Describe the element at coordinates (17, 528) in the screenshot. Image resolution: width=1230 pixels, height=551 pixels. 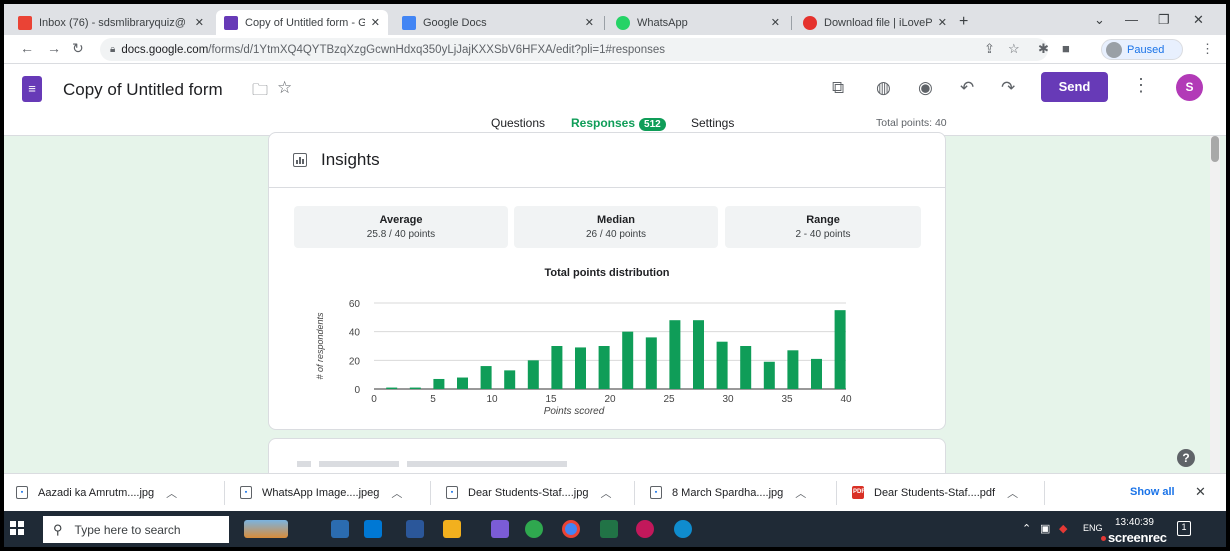
I see `windows-start-icon` at that location.